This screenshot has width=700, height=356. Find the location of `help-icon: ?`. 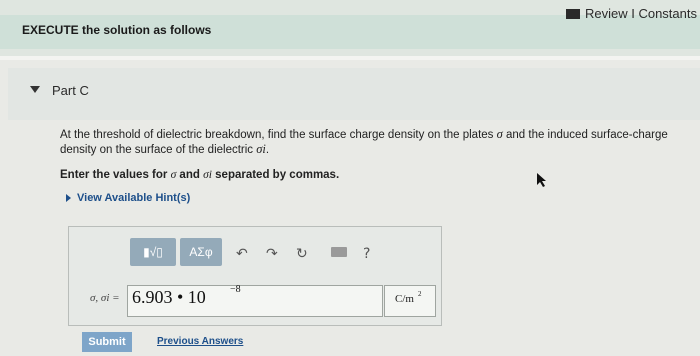

help-icon: ? is located at coordinates (366, 254).